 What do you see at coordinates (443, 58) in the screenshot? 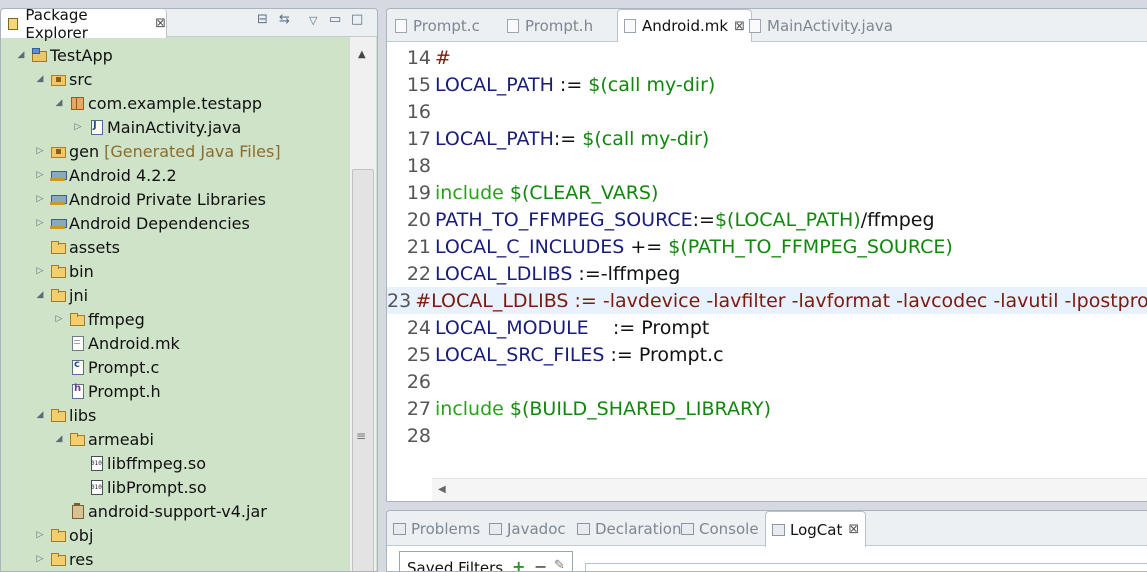
I see `code-text: #` at bounding box center [443, 58].